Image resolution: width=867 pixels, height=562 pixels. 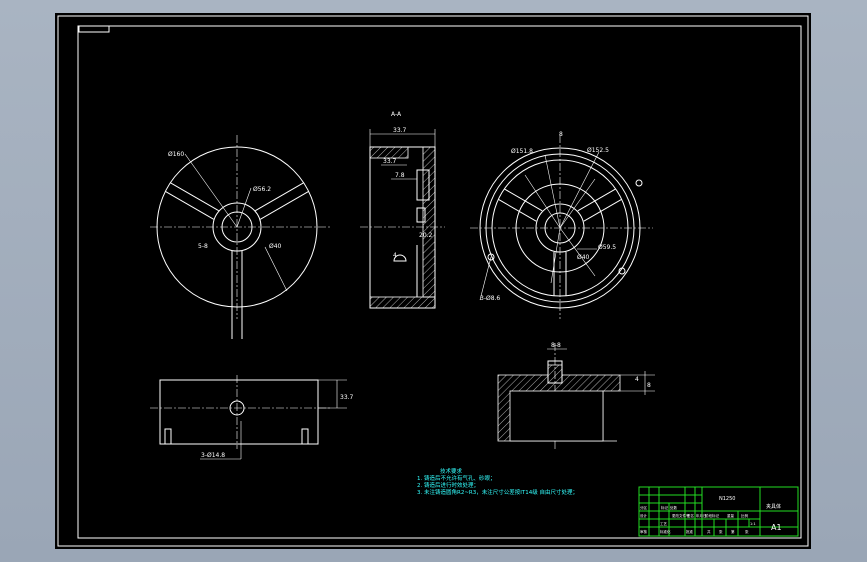 What do you see at coordinates (637, 379) in the screenshot?
I see `dim-bb-r1: 4` at bounding box center [637, 379].